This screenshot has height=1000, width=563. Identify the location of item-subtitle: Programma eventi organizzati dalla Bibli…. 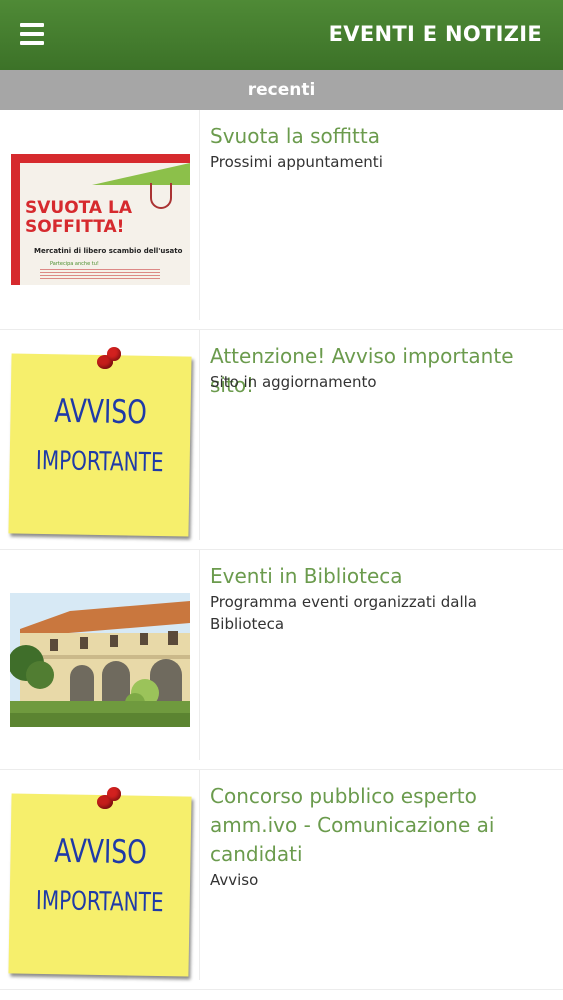
(343, 613).